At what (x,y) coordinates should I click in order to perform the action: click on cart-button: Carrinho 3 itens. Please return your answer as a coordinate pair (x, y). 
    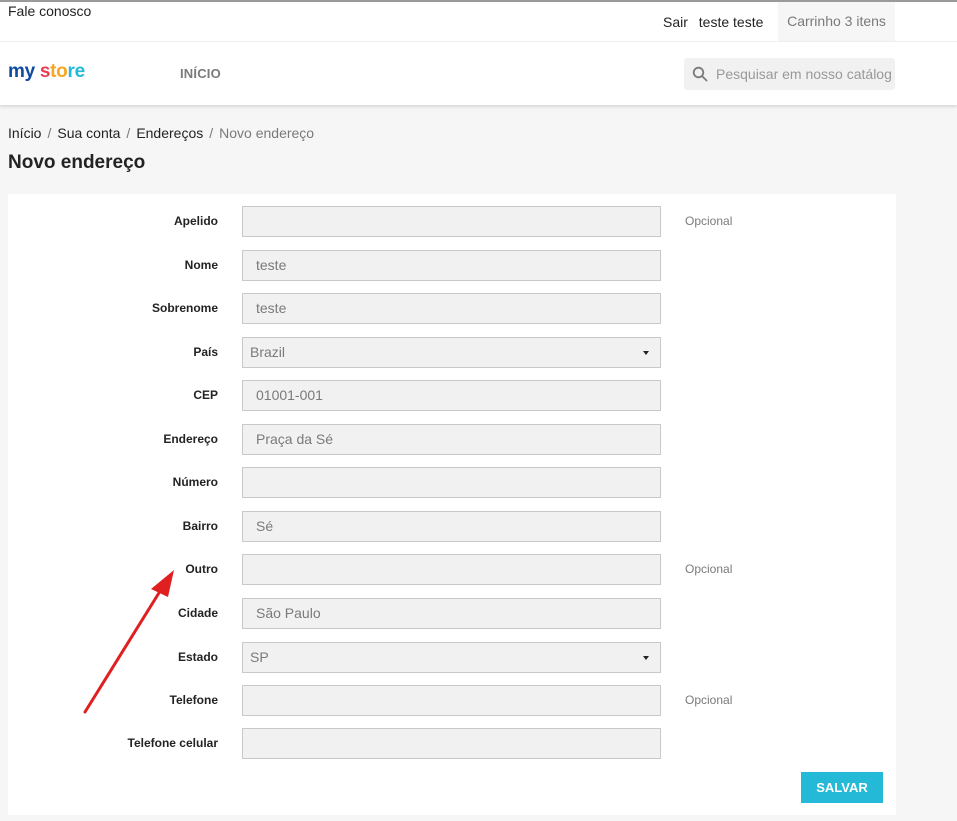
    Looking at the image, I should click on (836, 21).